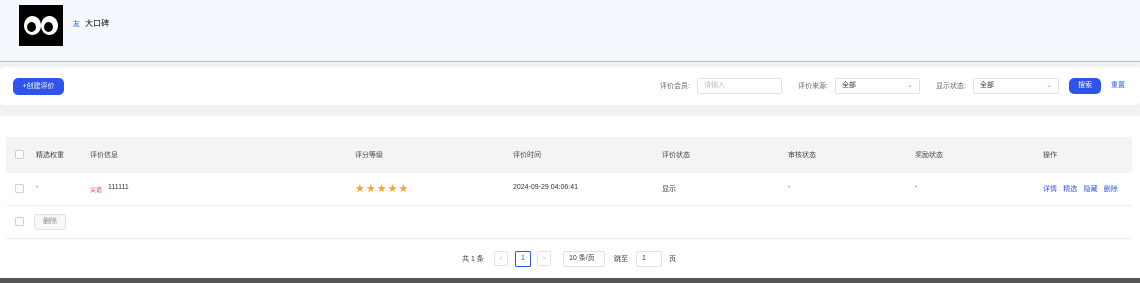  I want to click on weight-cell: -, so click(37, 187).